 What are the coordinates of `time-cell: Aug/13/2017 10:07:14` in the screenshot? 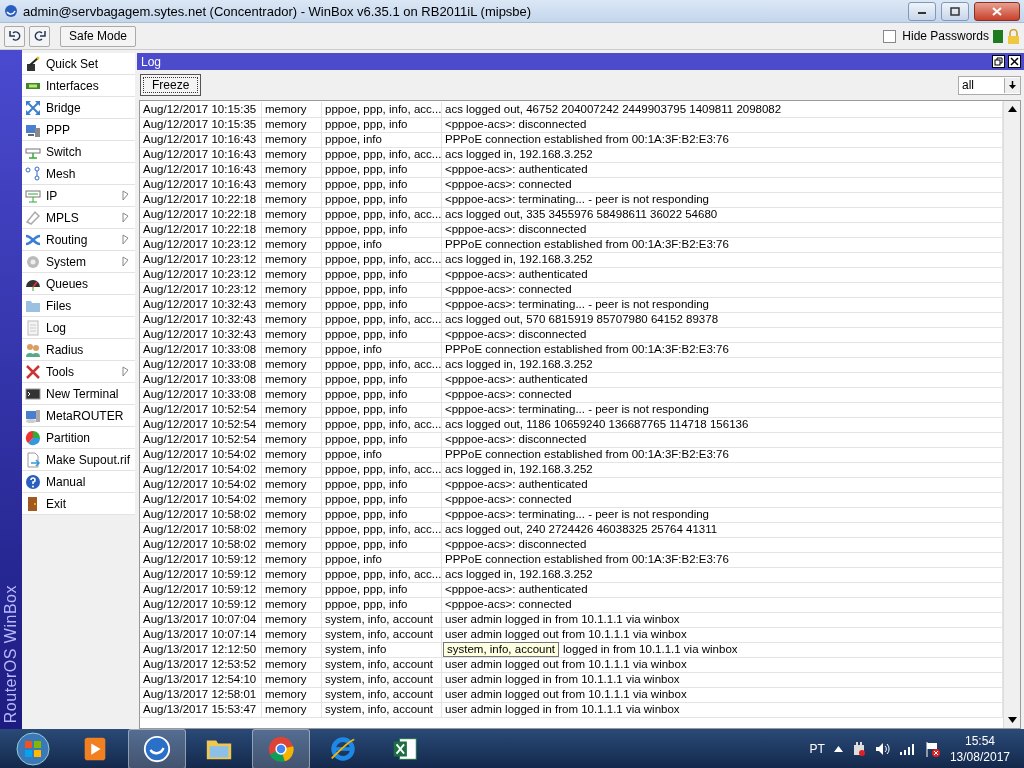 It's located at (201, 635).